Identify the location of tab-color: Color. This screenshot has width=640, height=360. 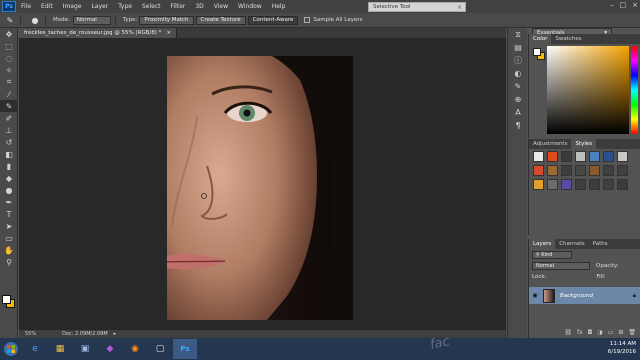
(540, 39).